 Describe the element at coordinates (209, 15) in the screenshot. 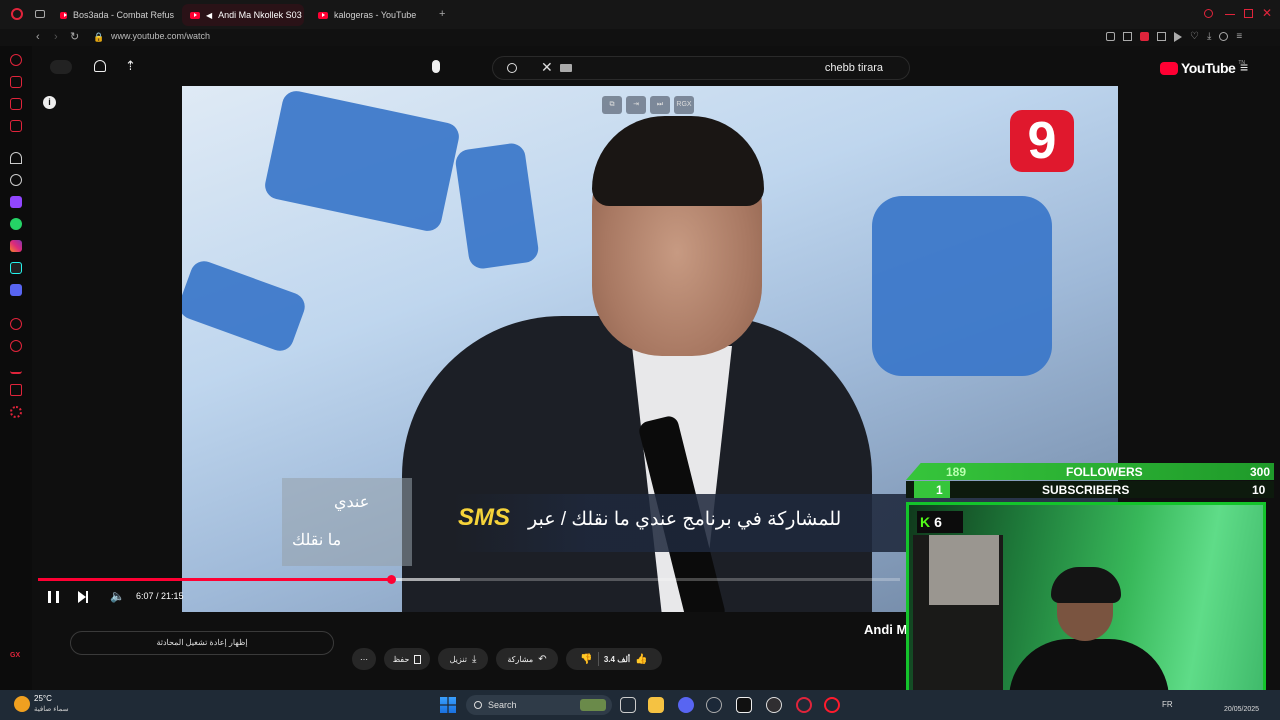

I see `speaker-icon: ◀` at that location.